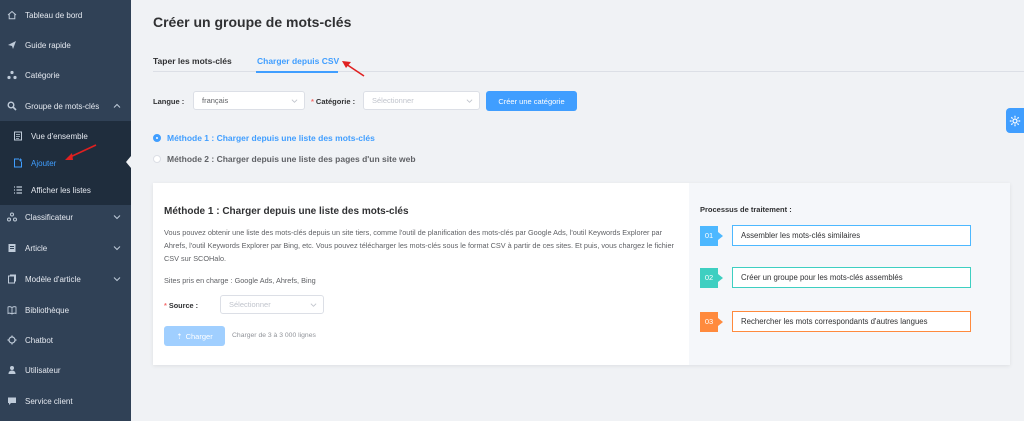 This screenshot has height=421, width=1024. What do you see at coordinates (711, 277) in the screenshot?
I see `step-number: 02` at bounding box center [711, 277].